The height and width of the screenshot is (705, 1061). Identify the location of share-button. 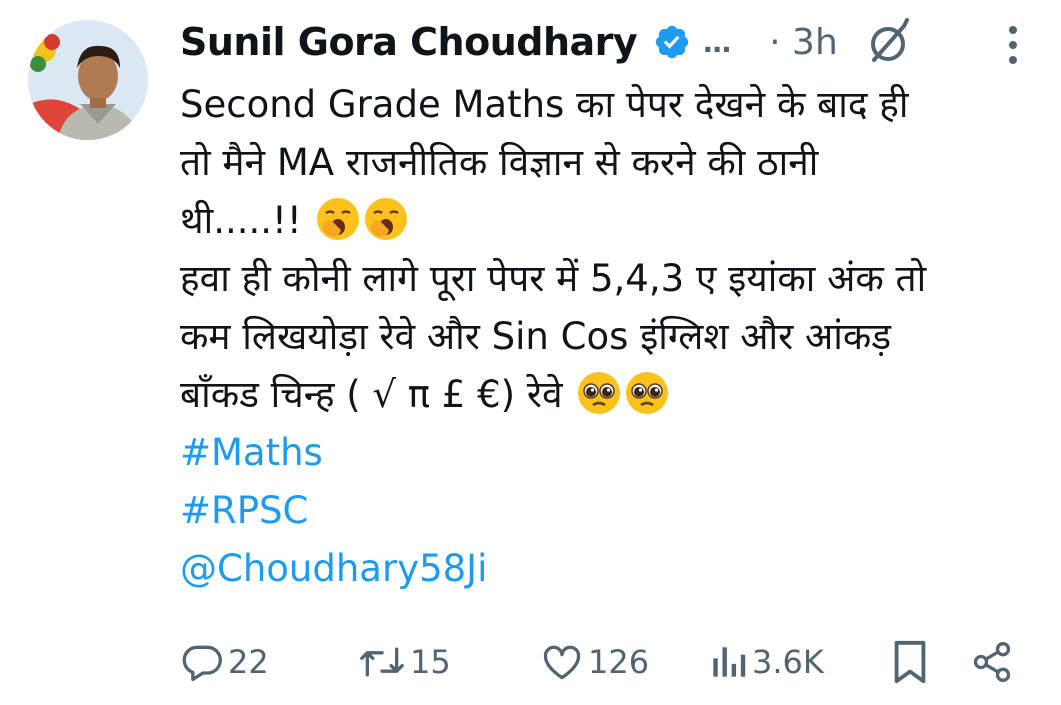
(992, 662).